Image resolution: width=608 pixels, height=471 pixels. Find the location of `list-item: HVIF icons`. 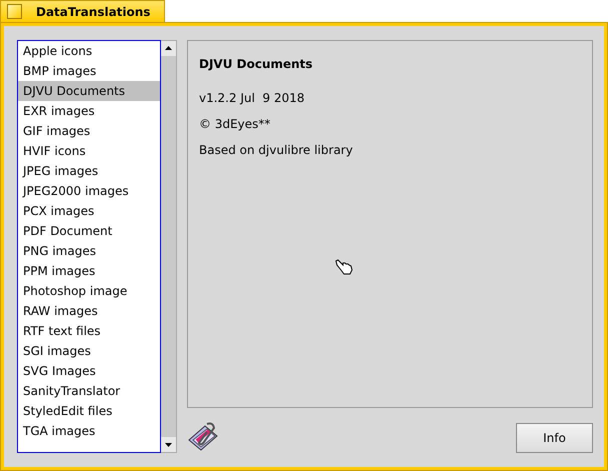

list-item: HVIF icons is located at coordinates (89, 151).